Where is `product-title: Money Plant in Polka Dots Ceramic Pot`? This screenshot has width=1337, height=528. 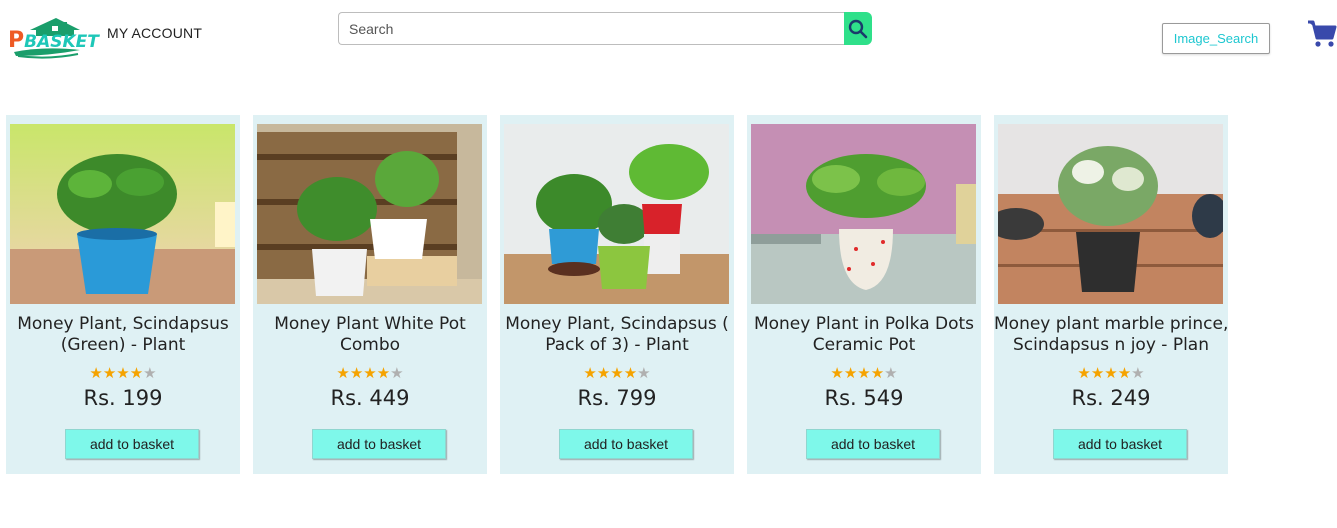
product-title: Money Plant in Polka Dots Ceramic Pot is located at coordinates (864, 335).